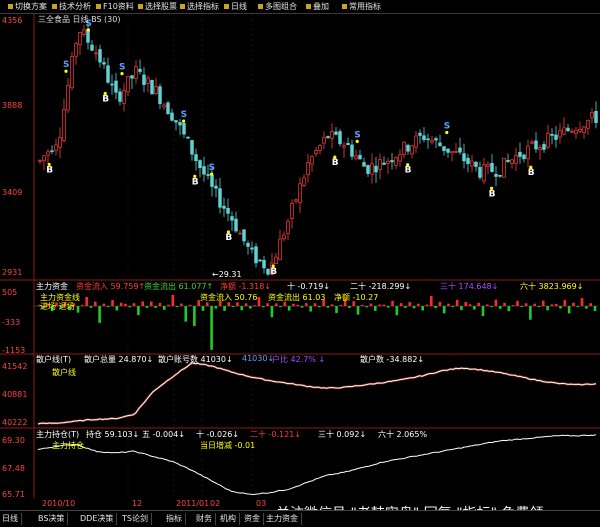  Describe the element at coordinates (27, 6) in the screenshot. I see `toolbar-item-0: 切换方案` at that location.